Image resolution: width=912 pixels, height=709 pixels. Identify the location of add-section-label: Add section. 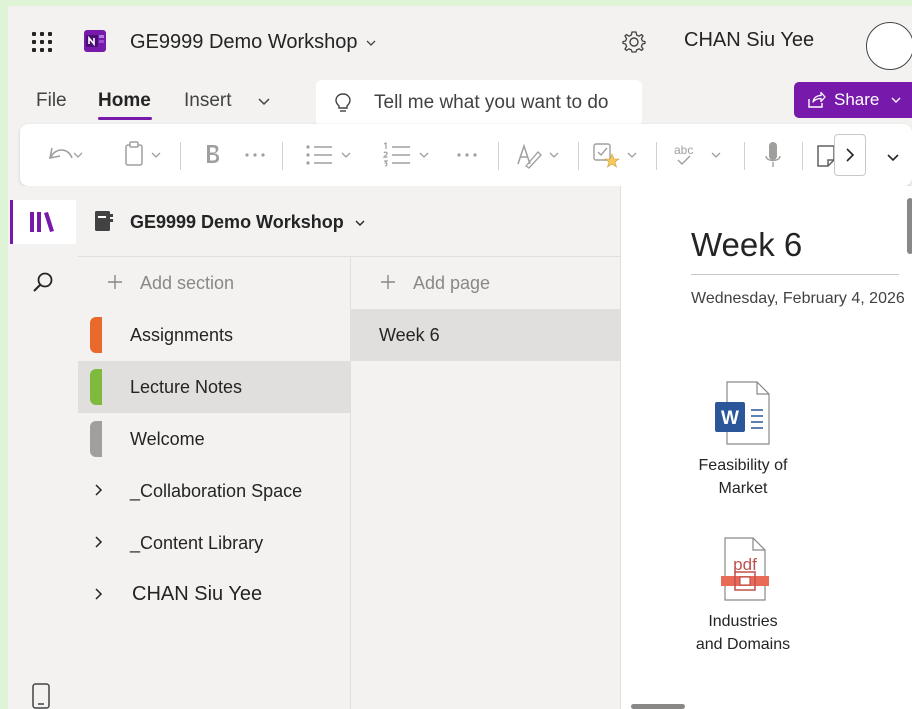
(187, 283).